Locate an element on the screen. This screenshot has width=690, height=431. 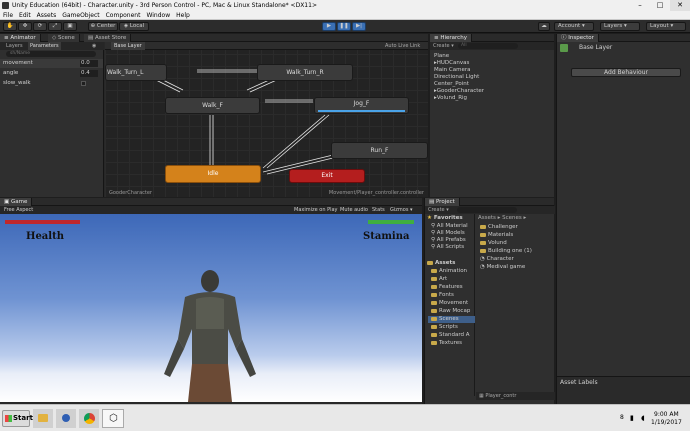
menu-file: File is located at coordinates (8, 15).